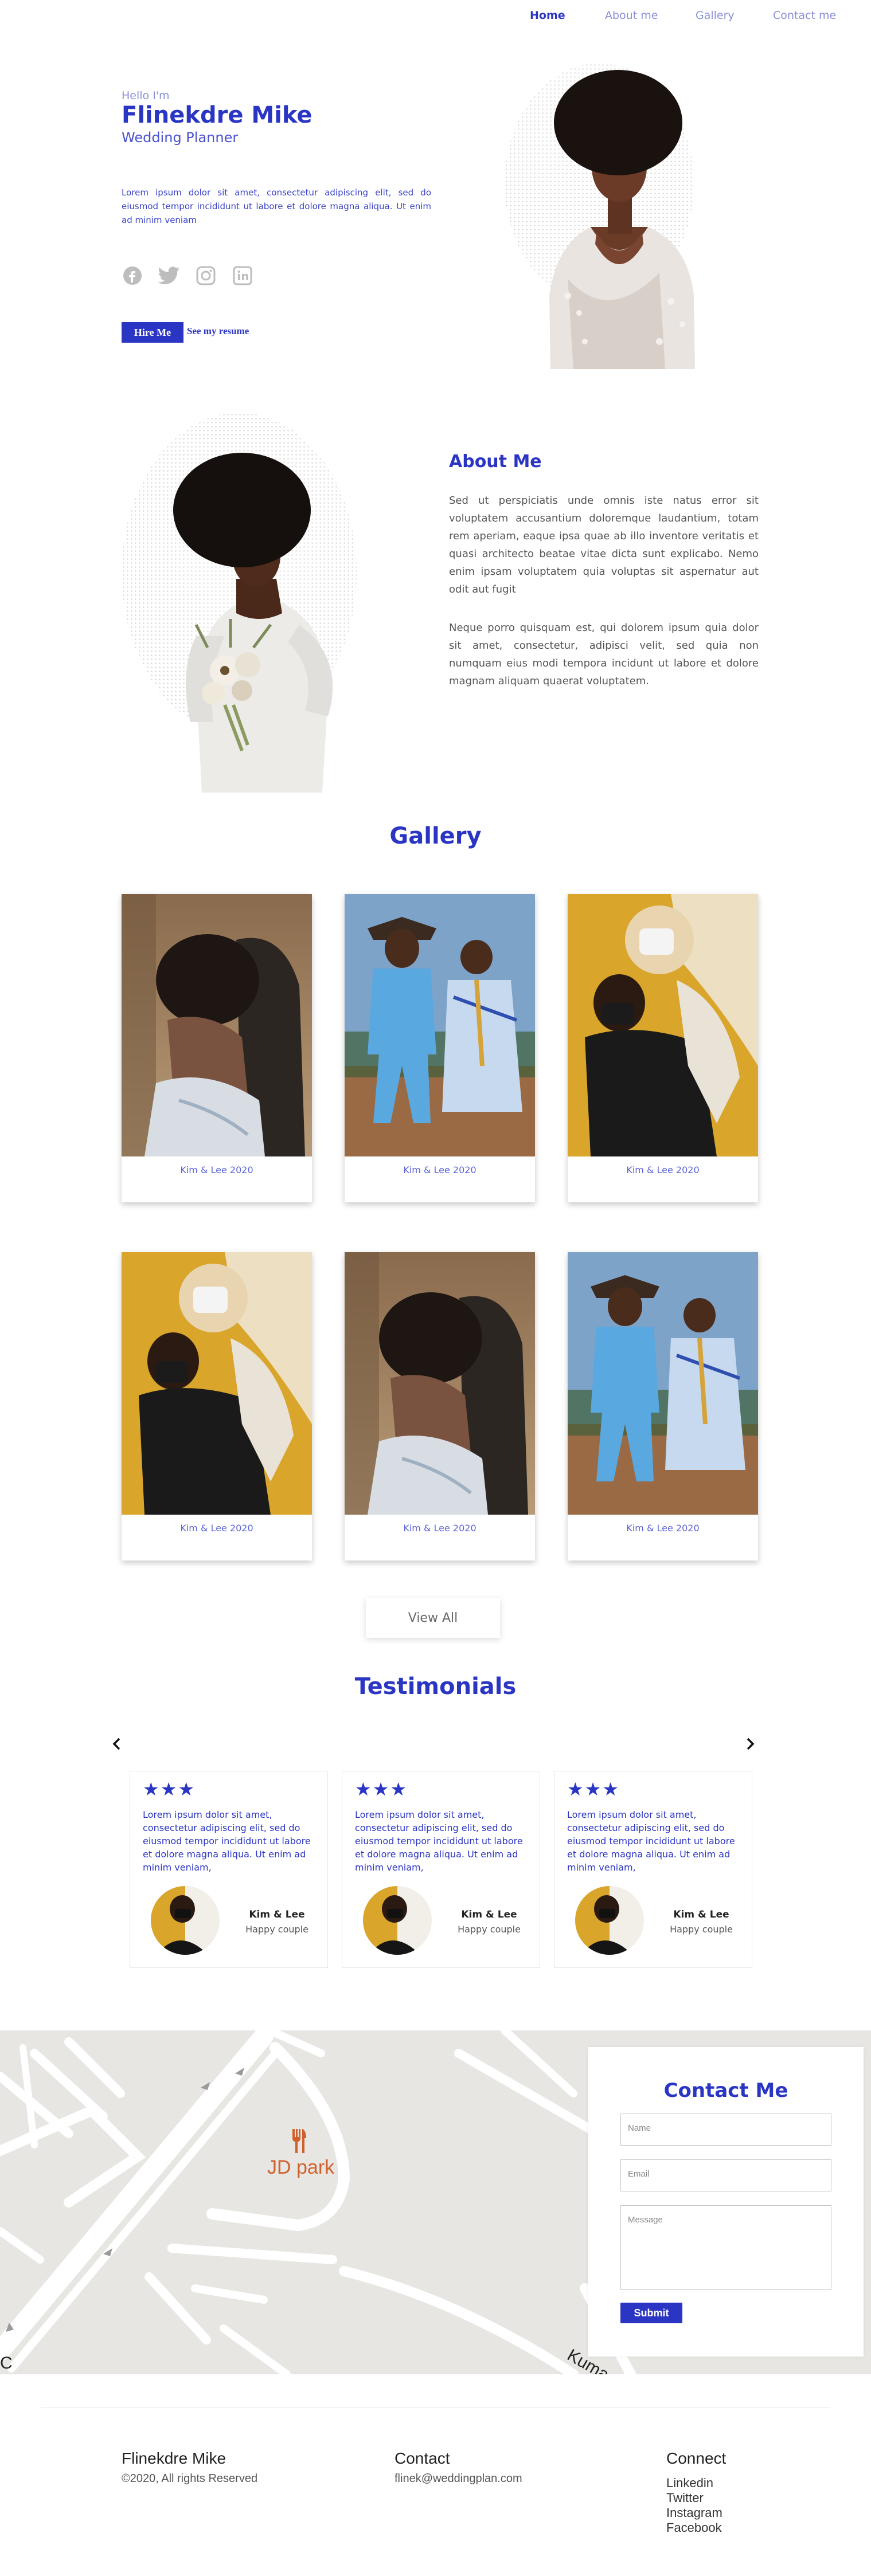  I want to click on footer-connect-title: Connect, so click(696, 2458).